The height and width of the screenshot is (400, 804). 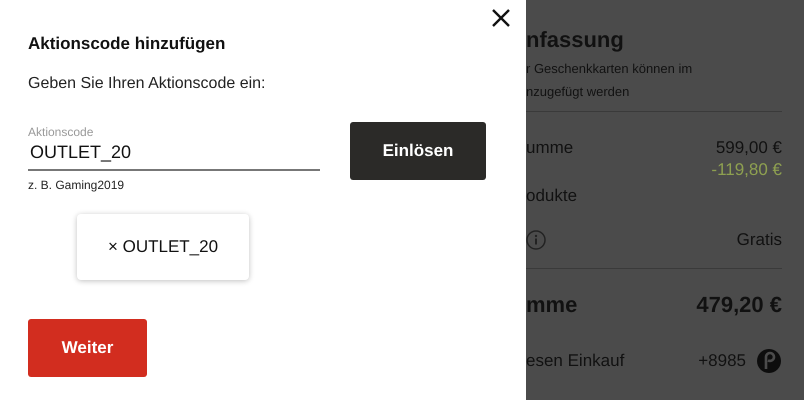 I want to click on dialog-title: Aktionscode hinzufügen, so click(x=127, y=44).